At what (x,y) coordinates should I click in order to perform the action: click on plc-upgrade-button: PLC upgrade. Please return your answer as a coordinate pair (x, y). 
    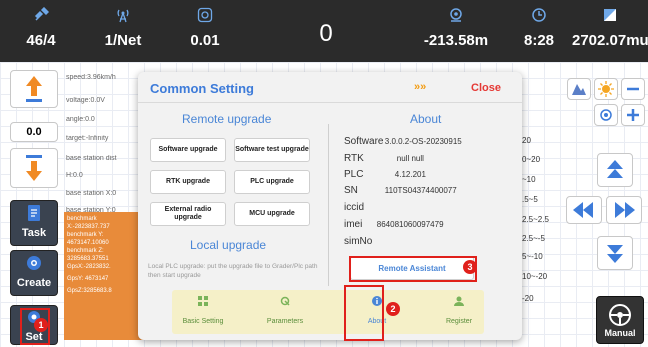
    Looking at the image, I should click on (272, 182).